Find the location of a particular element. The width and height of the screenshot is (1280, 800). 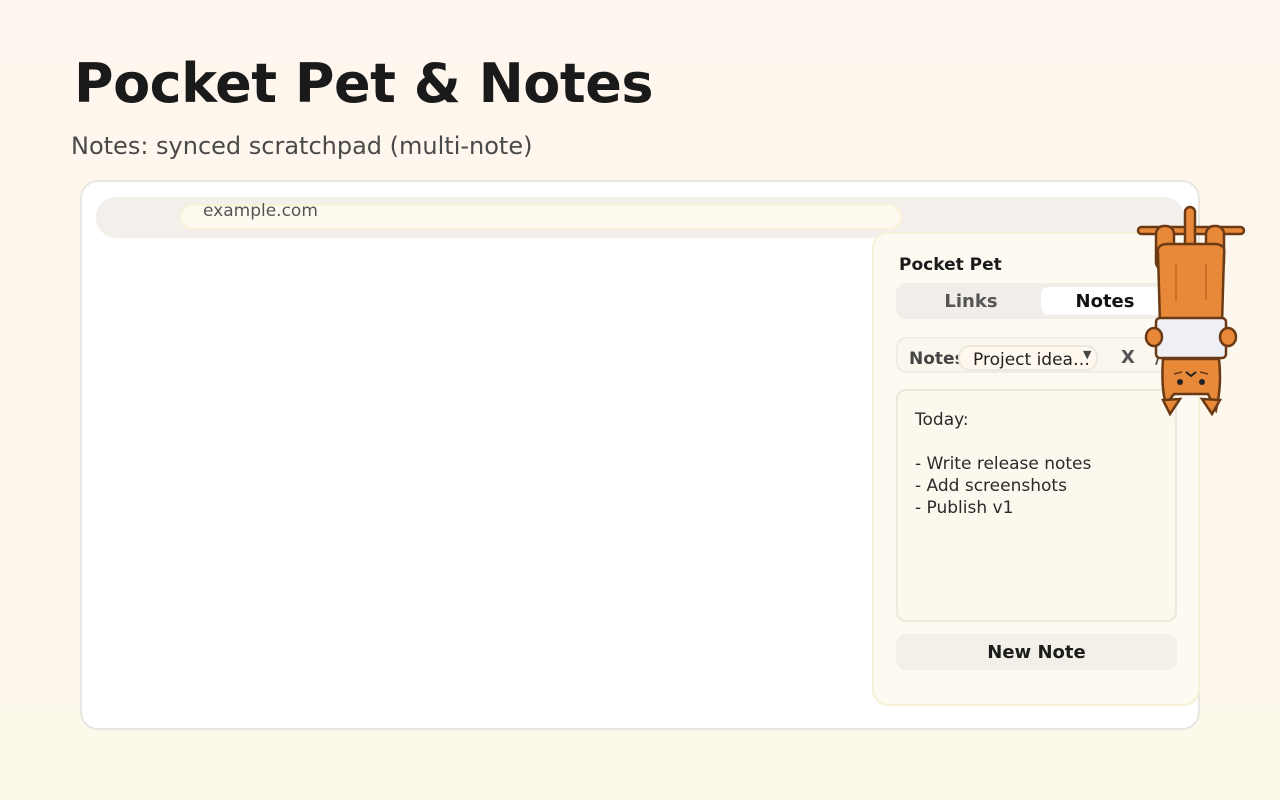

popup-title: Pocket Pet is located at coordinates (950, 265).